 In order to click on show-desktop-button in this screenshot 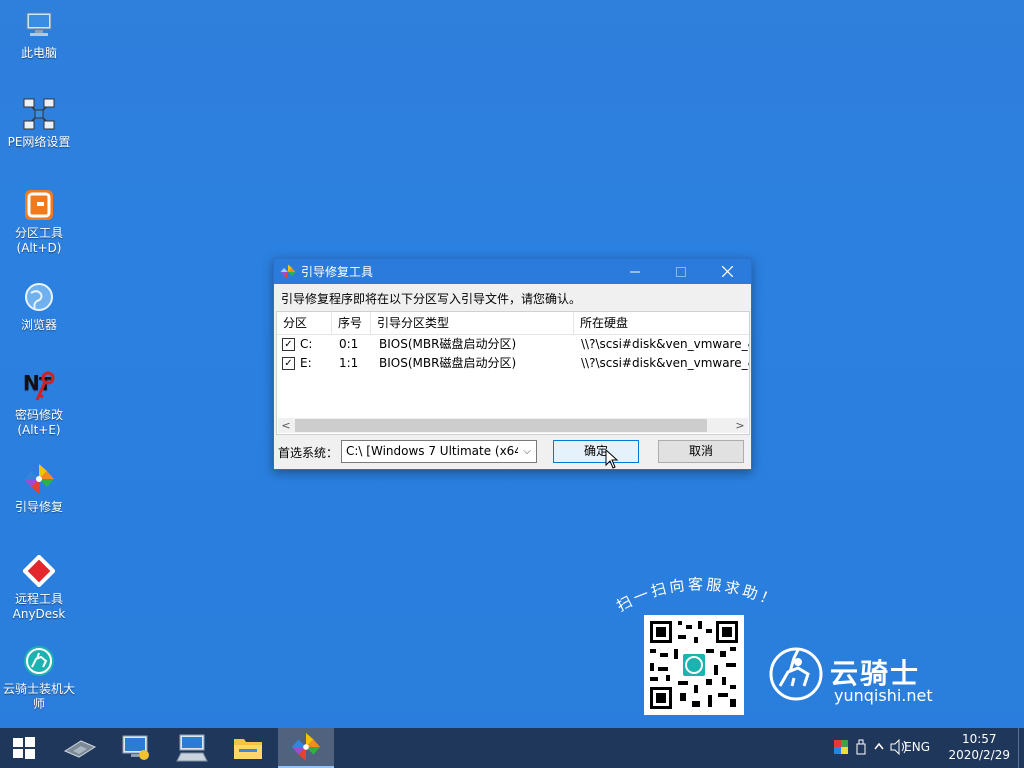, I will do `click(1021, 748)`.